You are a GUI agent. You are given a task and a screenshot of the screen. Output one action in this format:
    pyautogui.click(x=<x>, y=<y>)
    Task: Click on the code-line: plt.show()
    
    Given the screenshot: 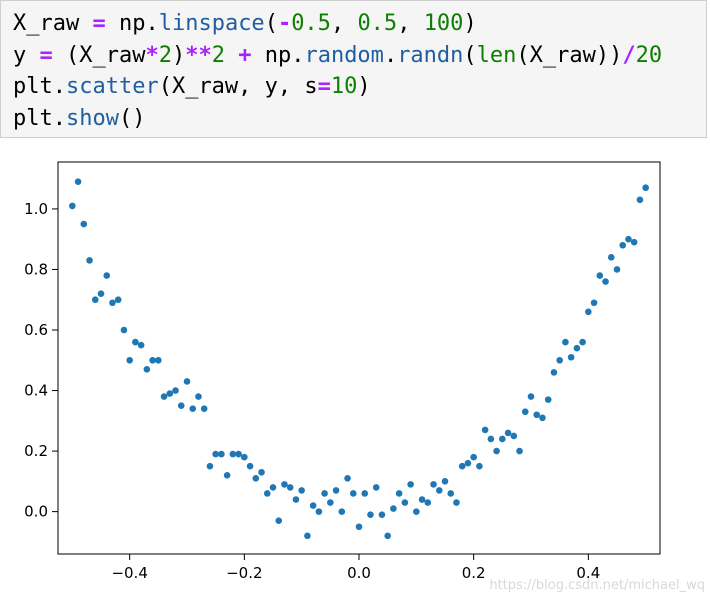 What is the action you would take?
    pyautogui.click(x=337, y=119)
    